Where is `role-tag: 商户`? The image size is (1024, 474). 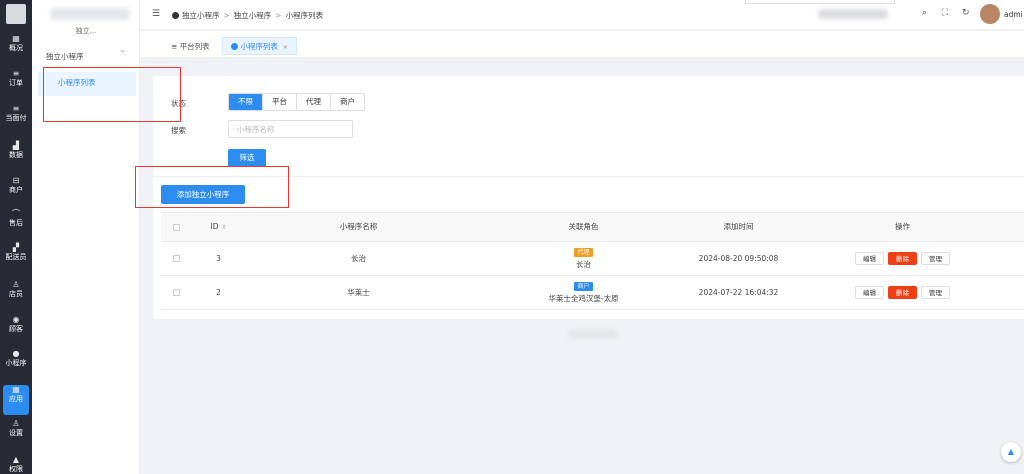
role-tag: 商户 is located at coordinates (583, 286).